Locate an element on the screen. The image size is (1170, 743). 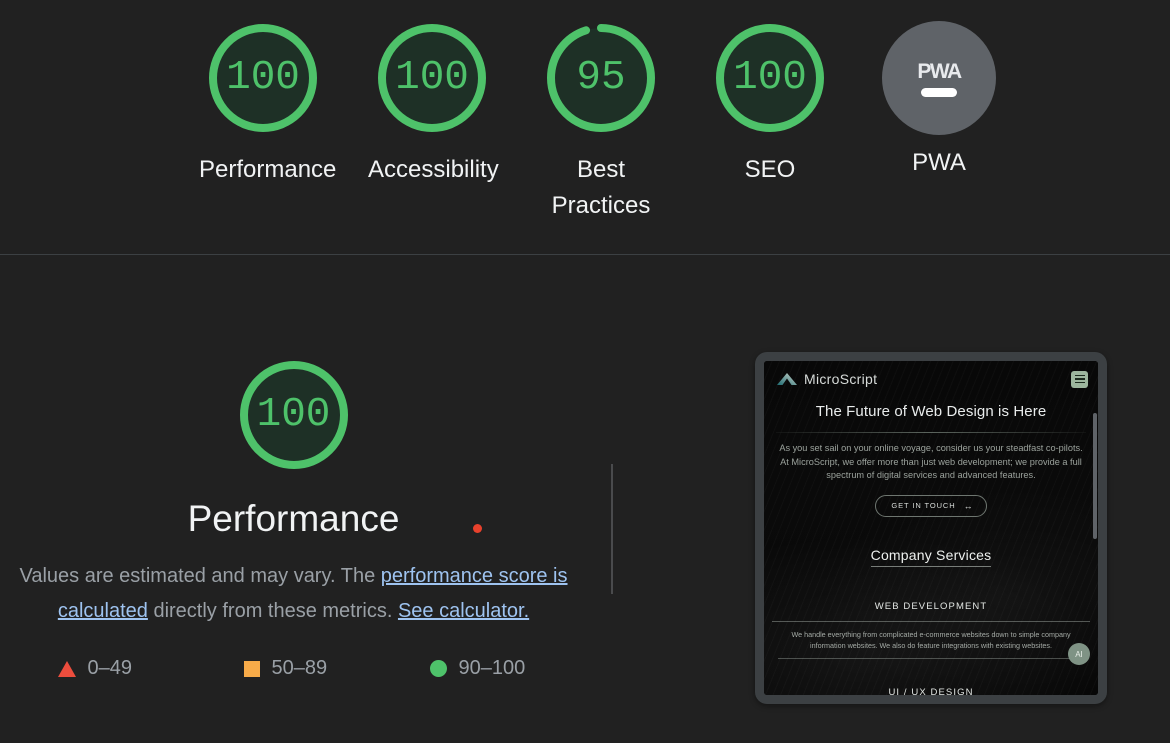
square-icon is located at coordinates (251, 668).